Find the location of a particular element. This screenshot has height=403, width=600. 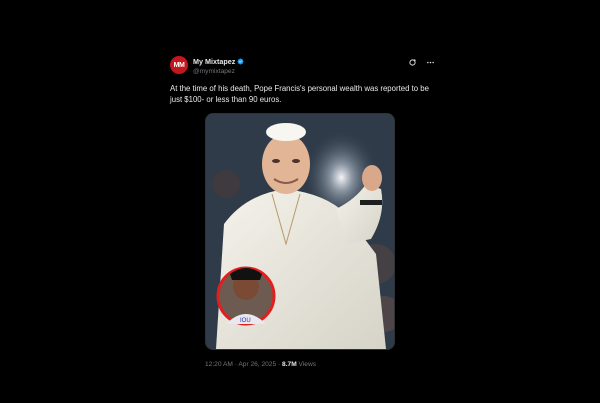

avatar-logo: MM is located at coordinates (179, 65).